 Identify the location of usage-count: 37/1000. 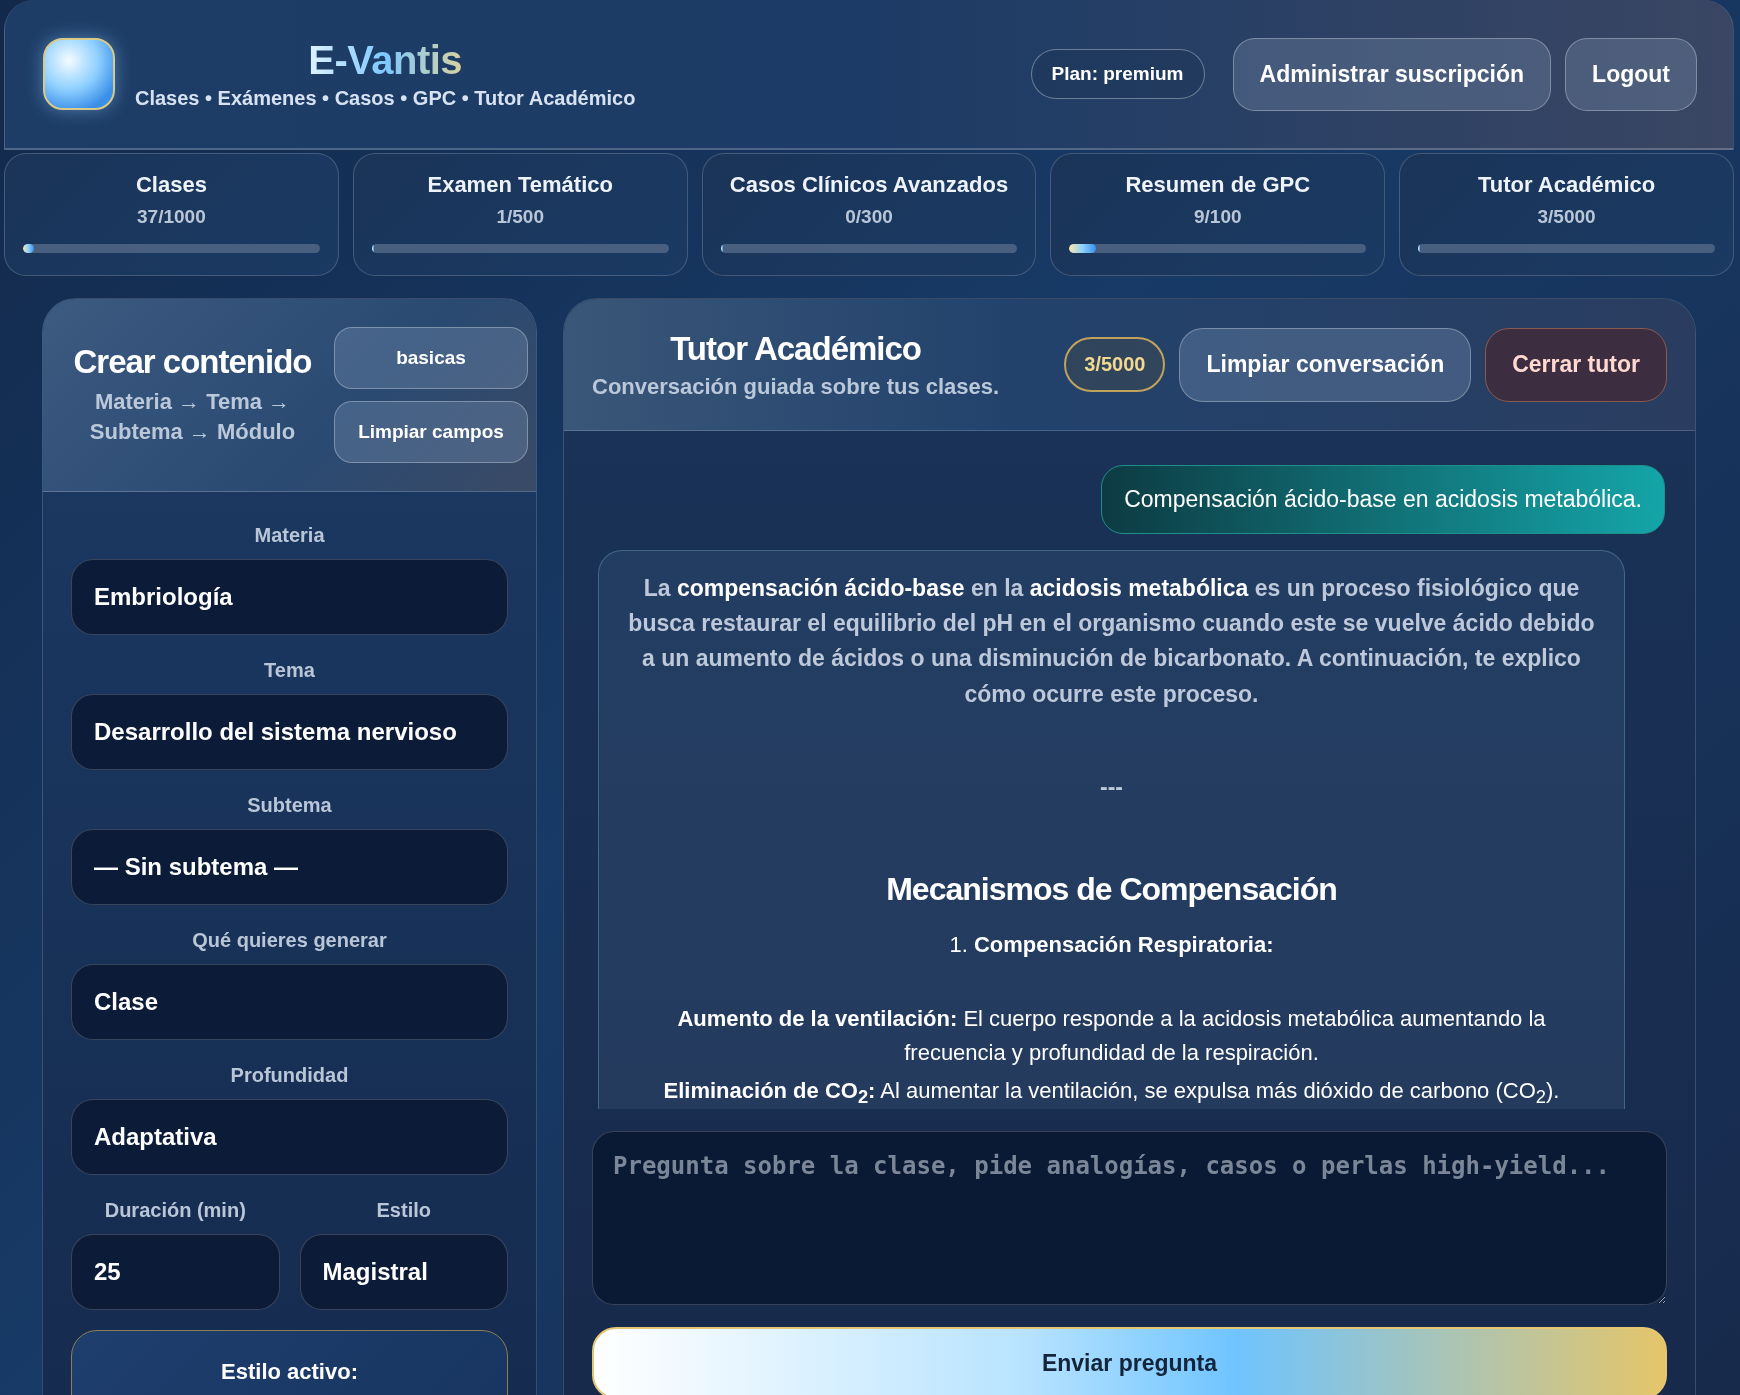
(171, 217).